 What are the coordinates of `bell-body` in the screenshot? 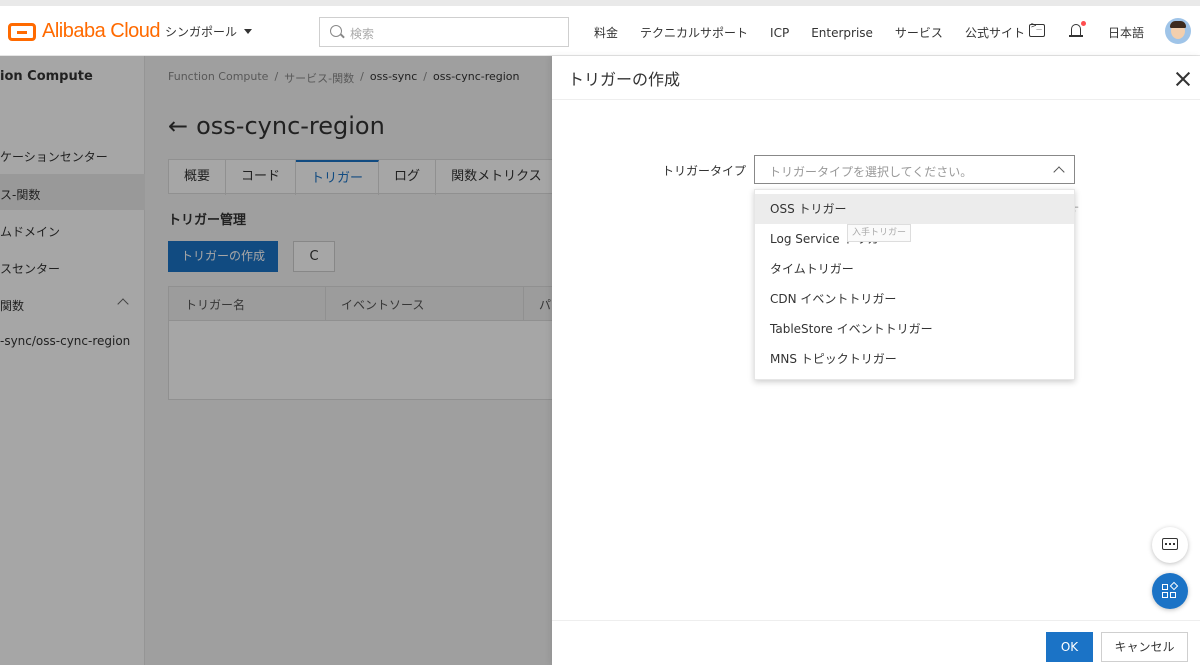 It's located at (1076, 29).